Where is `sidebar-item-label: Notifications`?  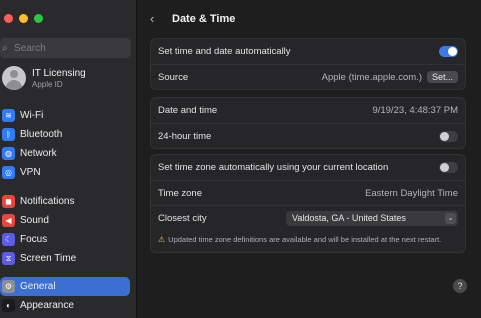 sidebar-item-label: Notifications is located at coordinates (47, 201).